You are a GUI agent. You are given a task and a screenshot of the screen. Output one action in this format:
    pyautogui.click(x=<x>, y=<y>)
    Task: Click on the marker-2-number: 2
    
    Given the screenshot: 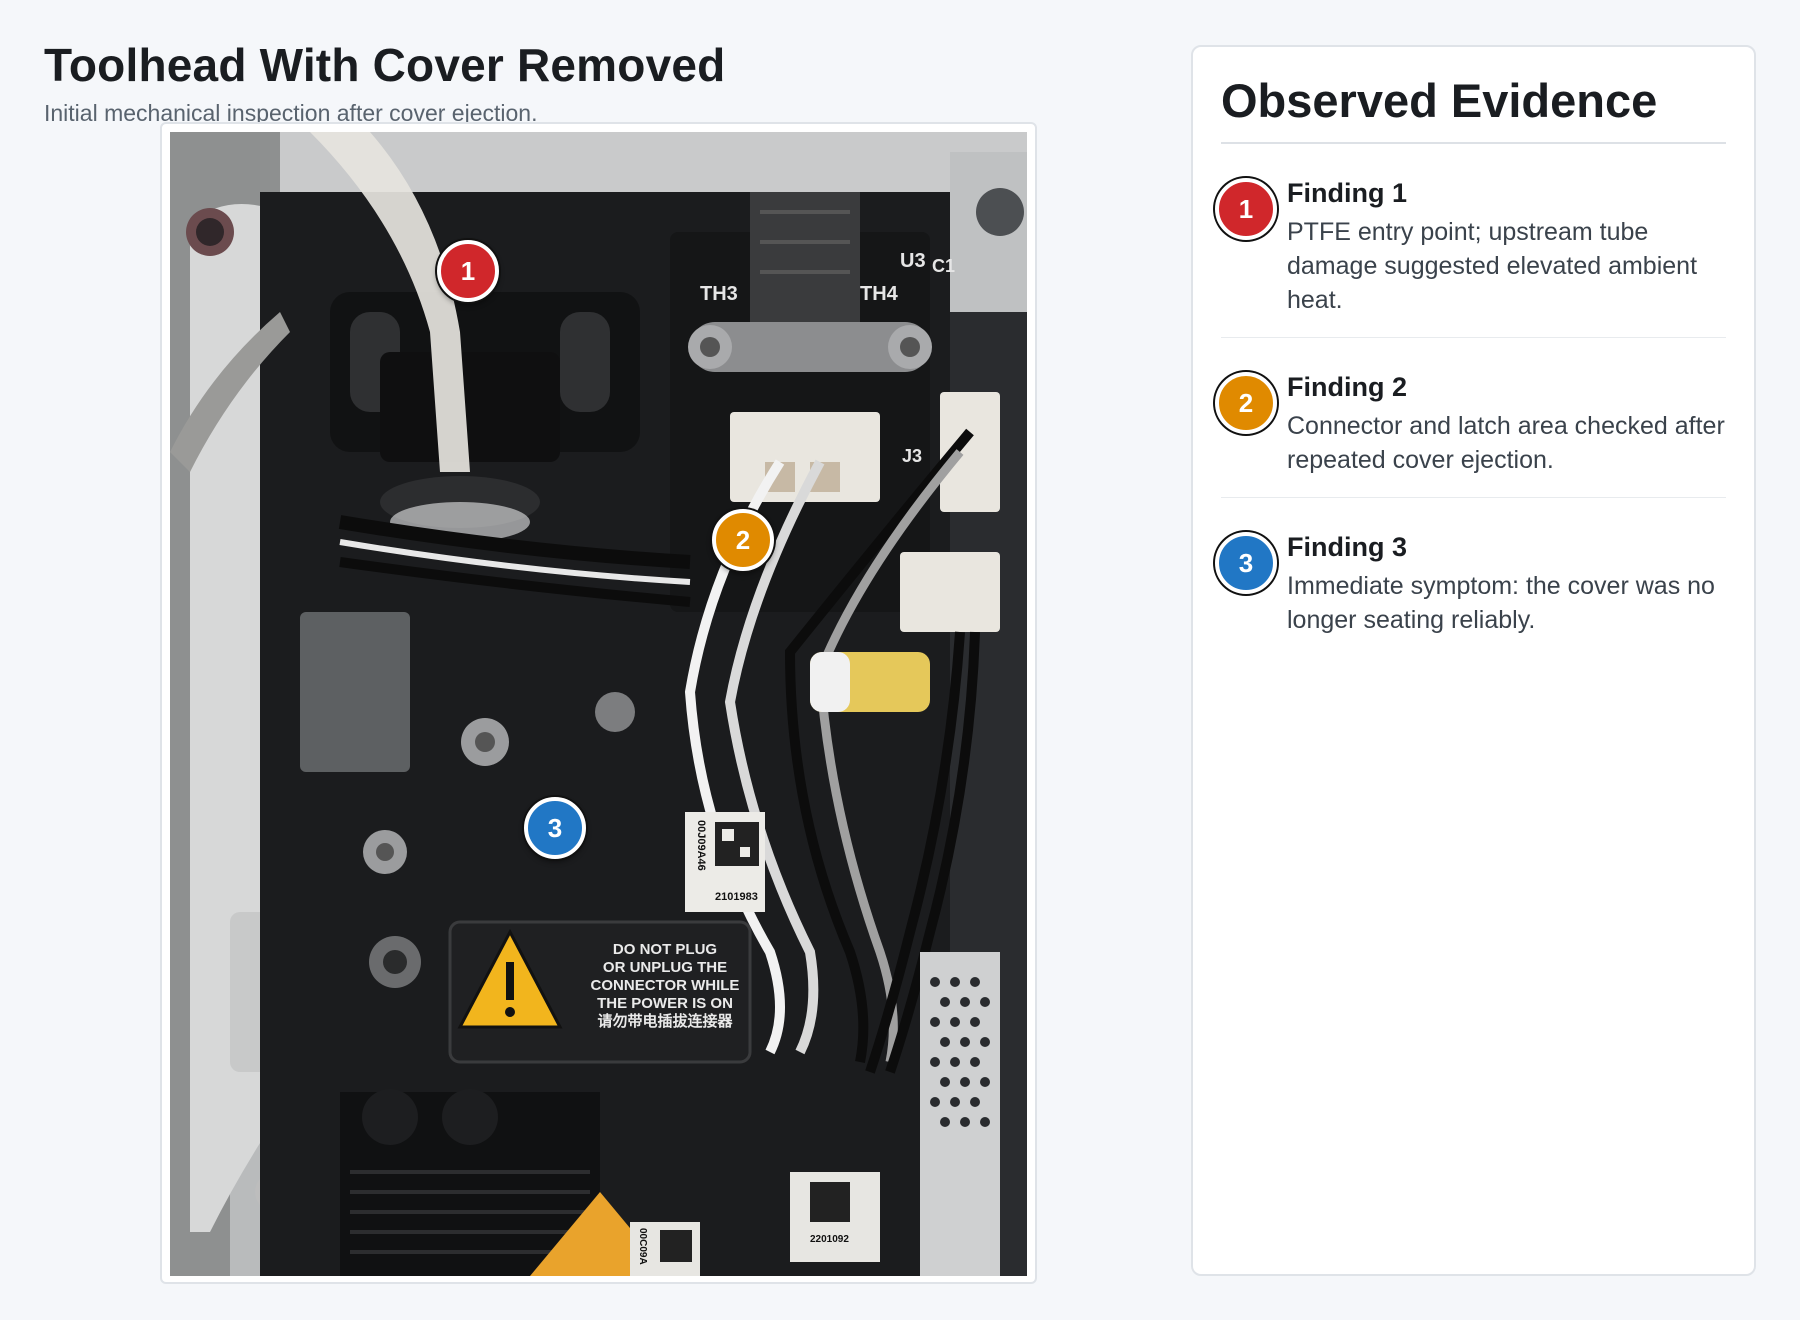 What is the action you would take?
    pyautogui.click(x=743, y=539)
    